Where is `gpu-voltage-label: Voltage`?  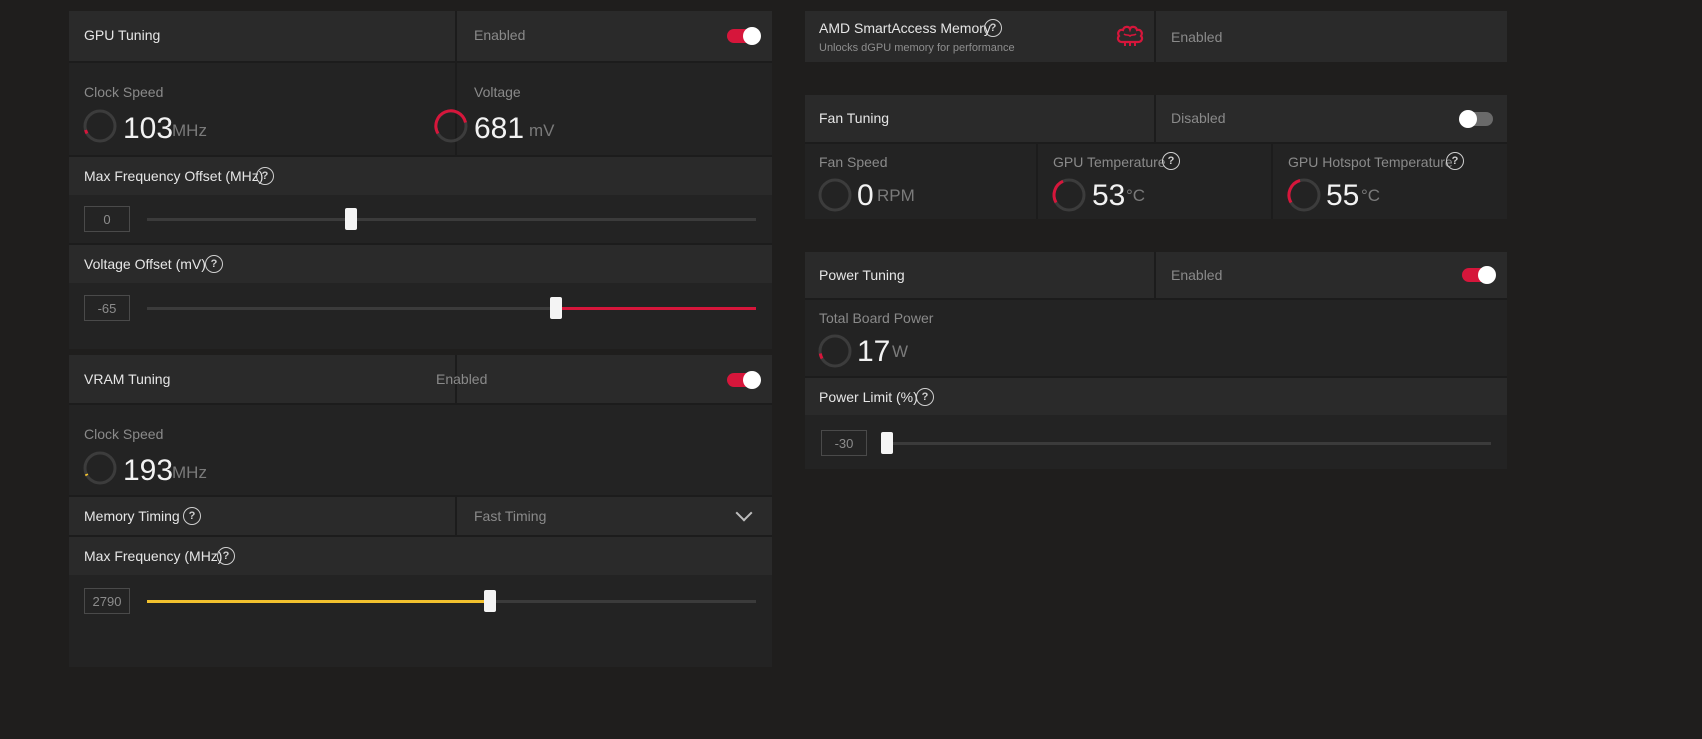 gpu-voltage-label: Voltage is located at coordinates (497, 92).